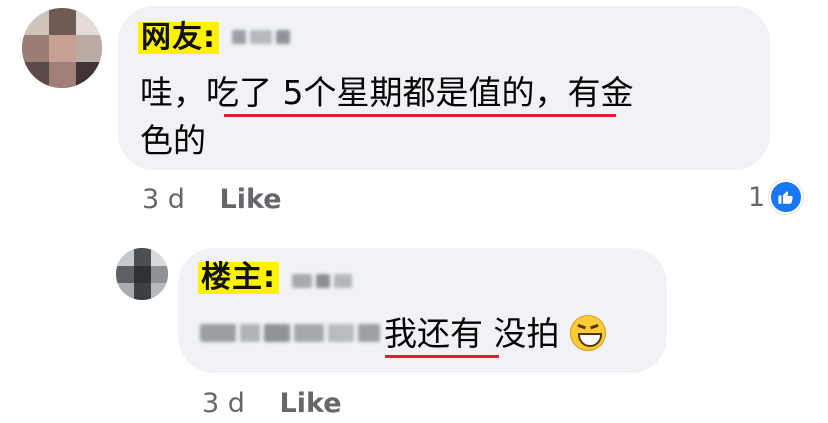 The height and width of the screenshot is (423, 828). I want to click on commenter-tag: 网友:, so click(178, 38).